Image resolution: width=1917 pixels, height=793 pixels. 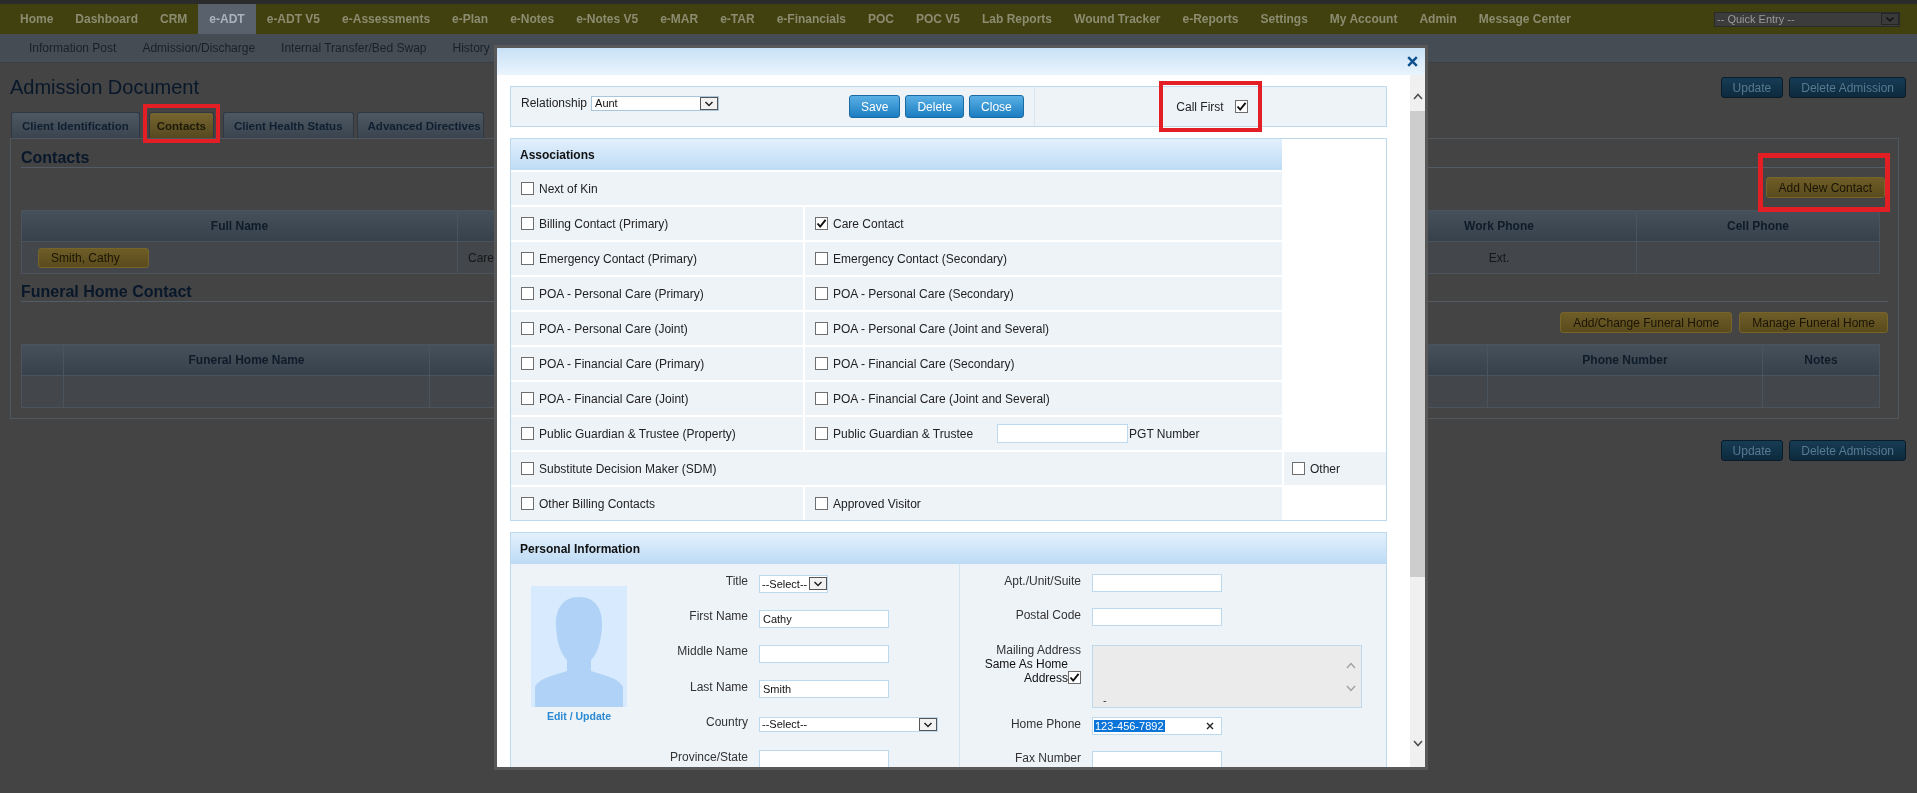 I want to click on nav-tab: e-MAR, so click(x=679, y=19).